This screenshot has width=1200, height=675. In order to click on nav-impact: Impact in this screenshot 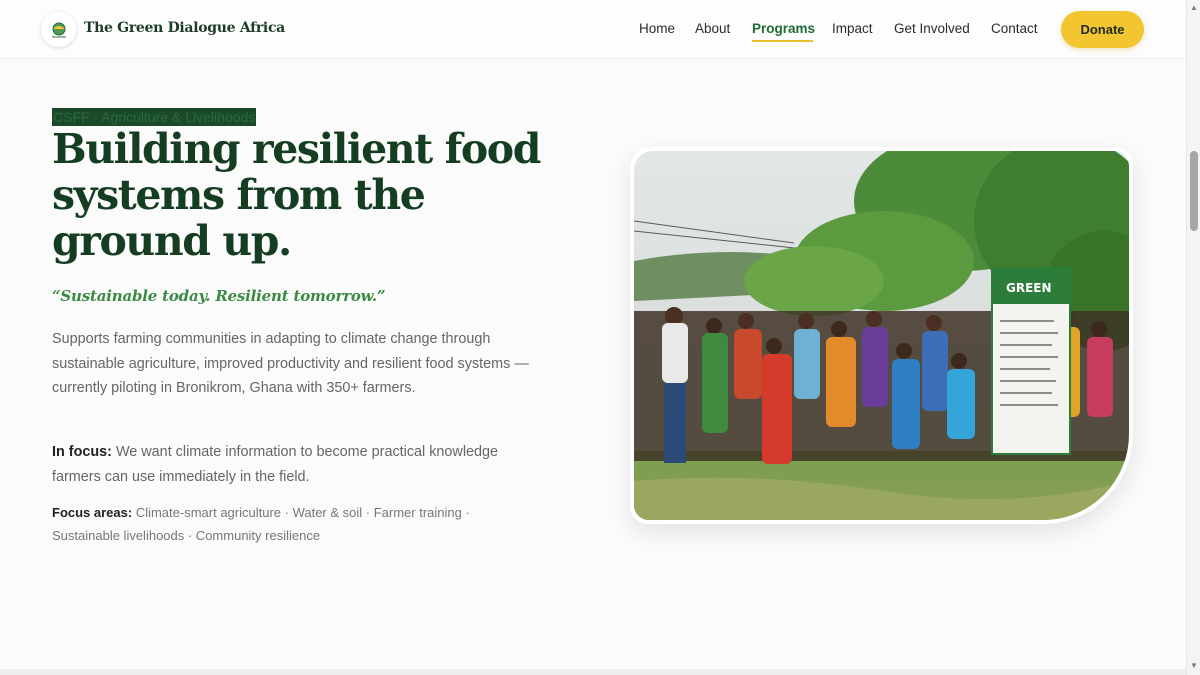, I will do `click(852, 28)`.